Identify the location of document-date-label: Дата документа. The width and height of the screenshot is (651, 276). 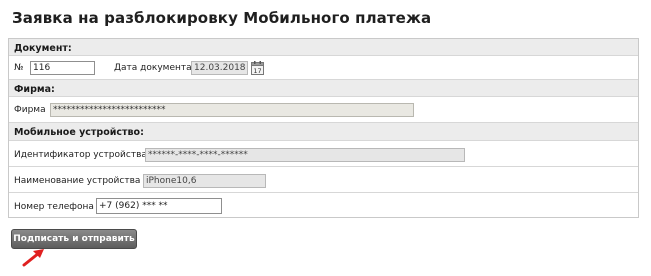
(153, 68).